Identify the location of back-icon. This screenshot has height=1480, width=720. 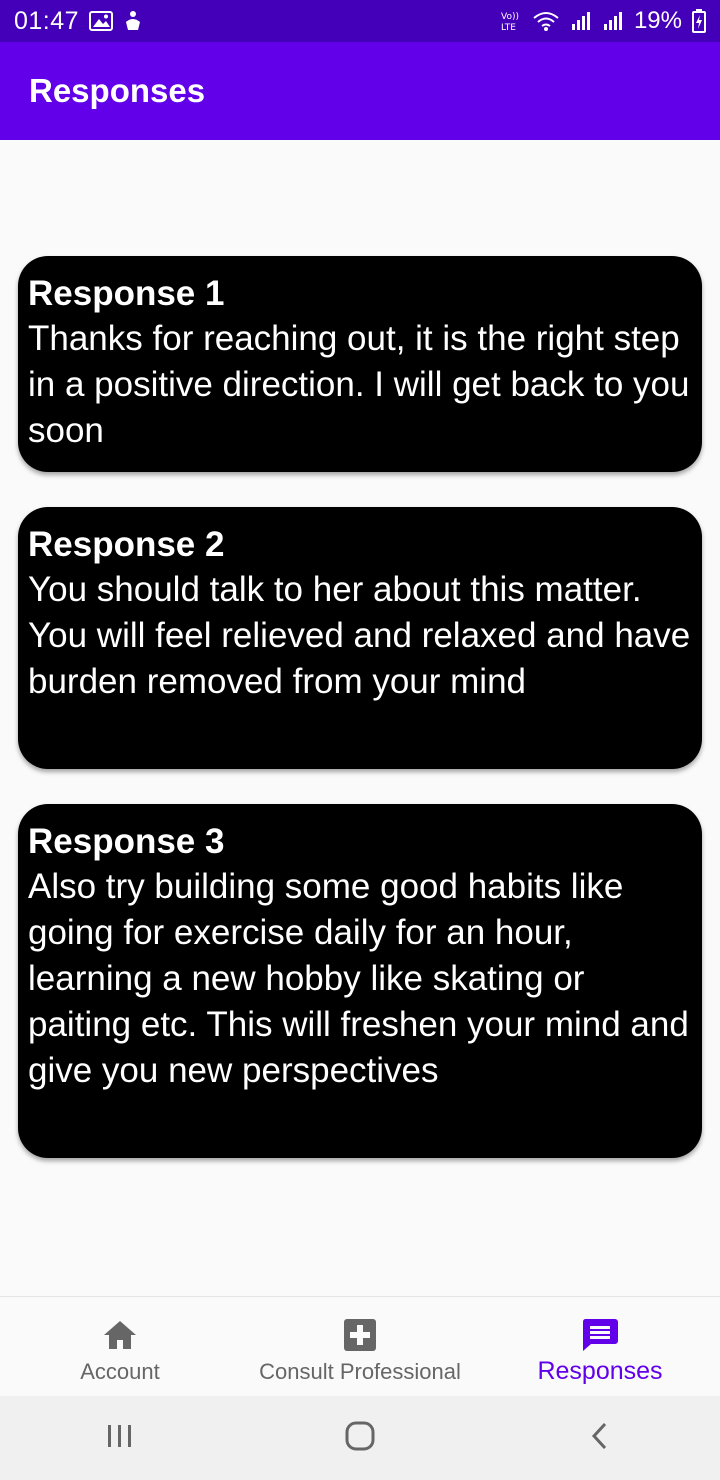
(600, 1438).